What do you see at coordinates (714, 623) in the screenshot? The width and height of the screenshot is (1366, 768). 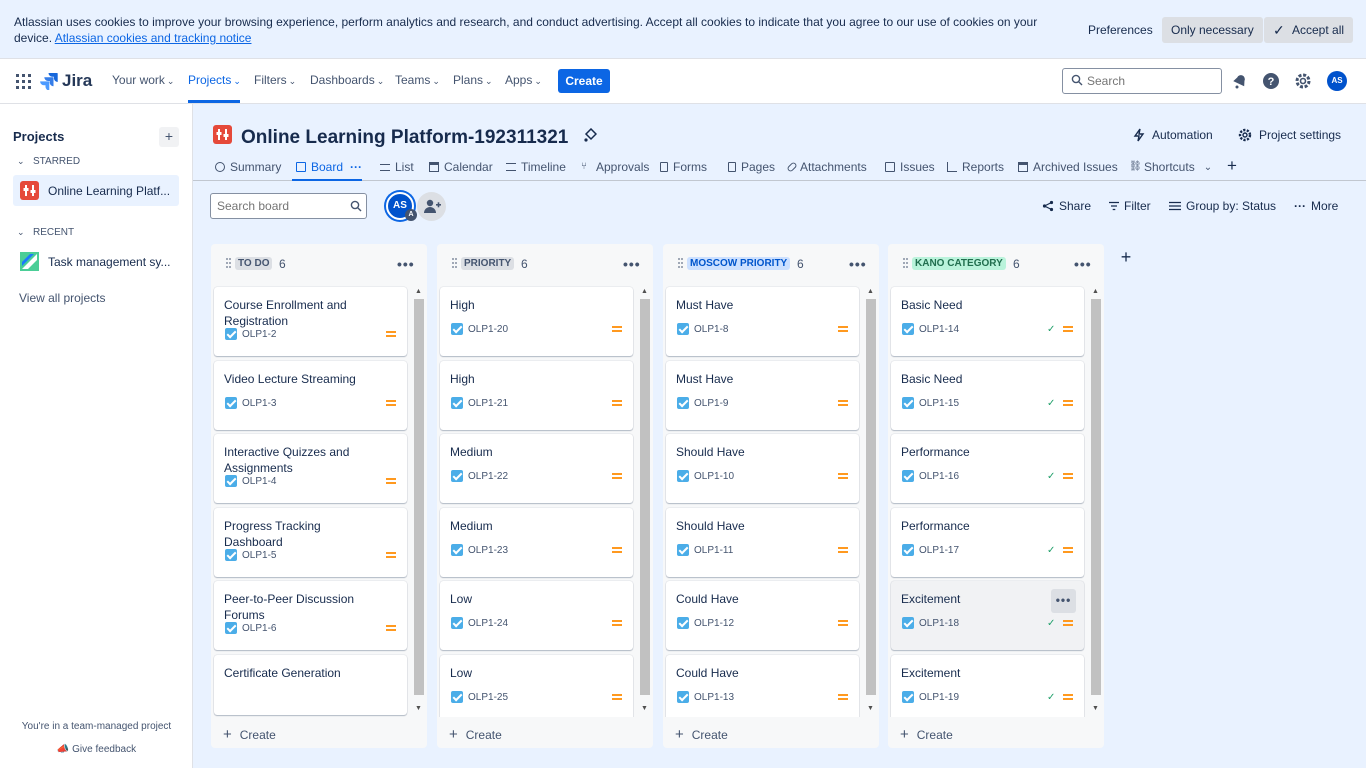 I see `issue-key: OLP1-12` at bounding box center [714, 623].